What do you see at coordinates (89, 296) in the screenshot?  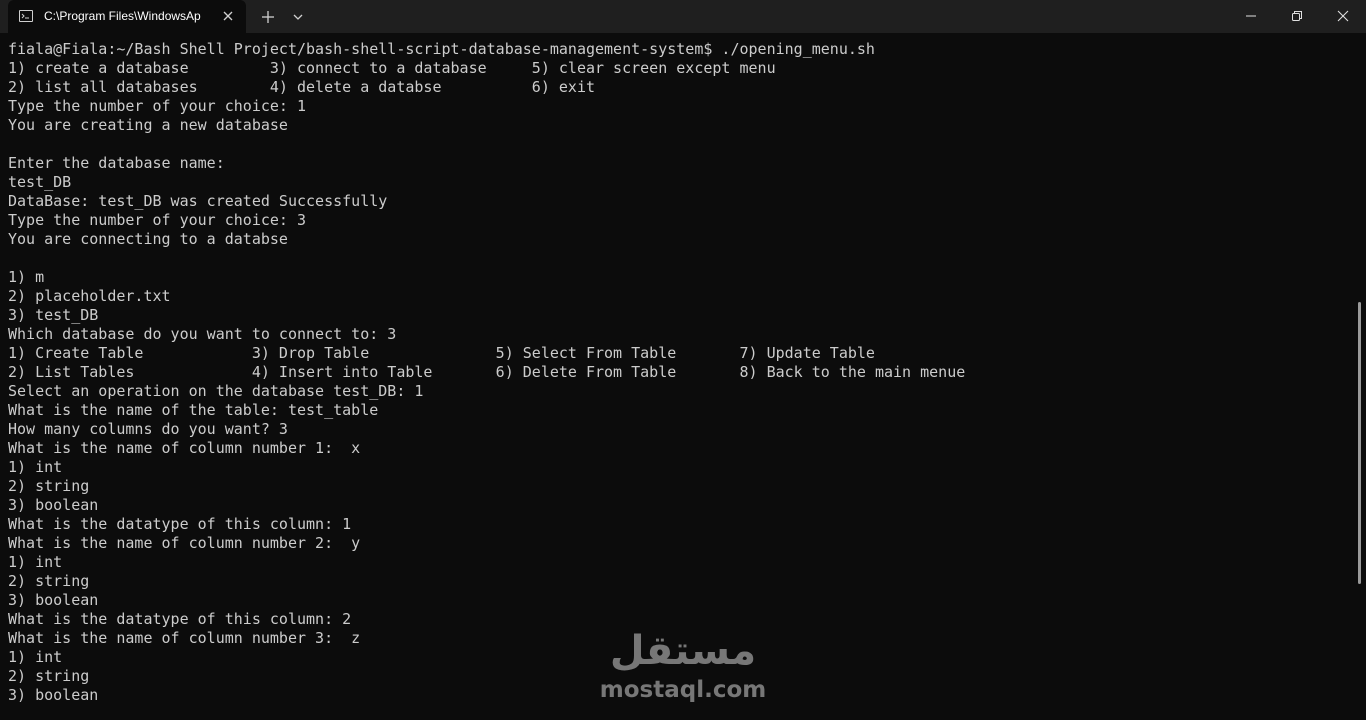 I see `terminal-line: 2) placeholder.txt` at bounding box center [89, 296].